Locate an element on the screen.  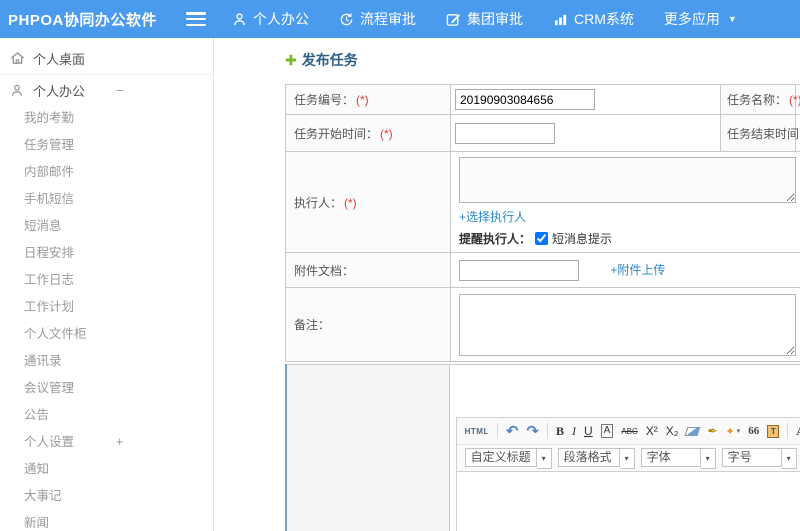
nav-label: CRM系统 is located at coordinates (604, 19).